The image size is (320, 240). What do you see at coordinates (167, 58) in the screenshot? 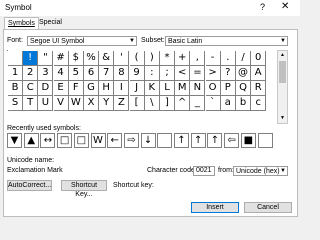
I see `symbol-cell: *` at bounding box center [167, 58].